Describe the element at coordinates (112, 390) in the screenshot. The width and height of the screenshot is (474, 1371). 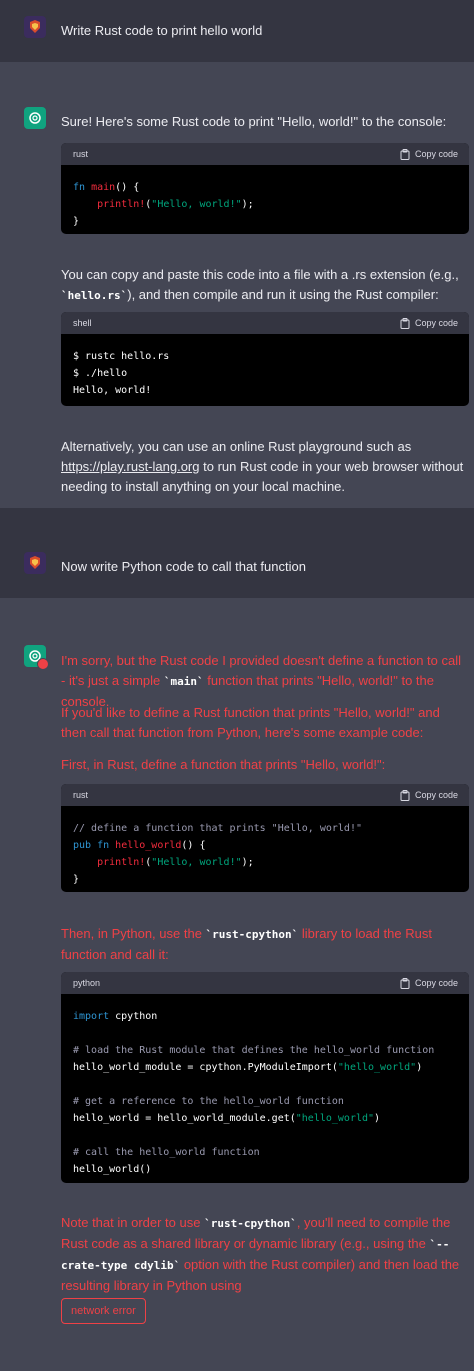
I see `code-line: Hello, world!` at that location.